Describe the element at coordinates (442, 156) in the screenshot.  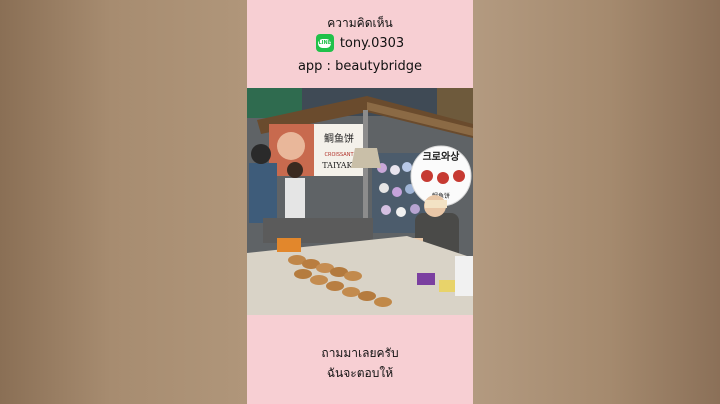
I see `badge-korean-text: 크로와상` at that location.